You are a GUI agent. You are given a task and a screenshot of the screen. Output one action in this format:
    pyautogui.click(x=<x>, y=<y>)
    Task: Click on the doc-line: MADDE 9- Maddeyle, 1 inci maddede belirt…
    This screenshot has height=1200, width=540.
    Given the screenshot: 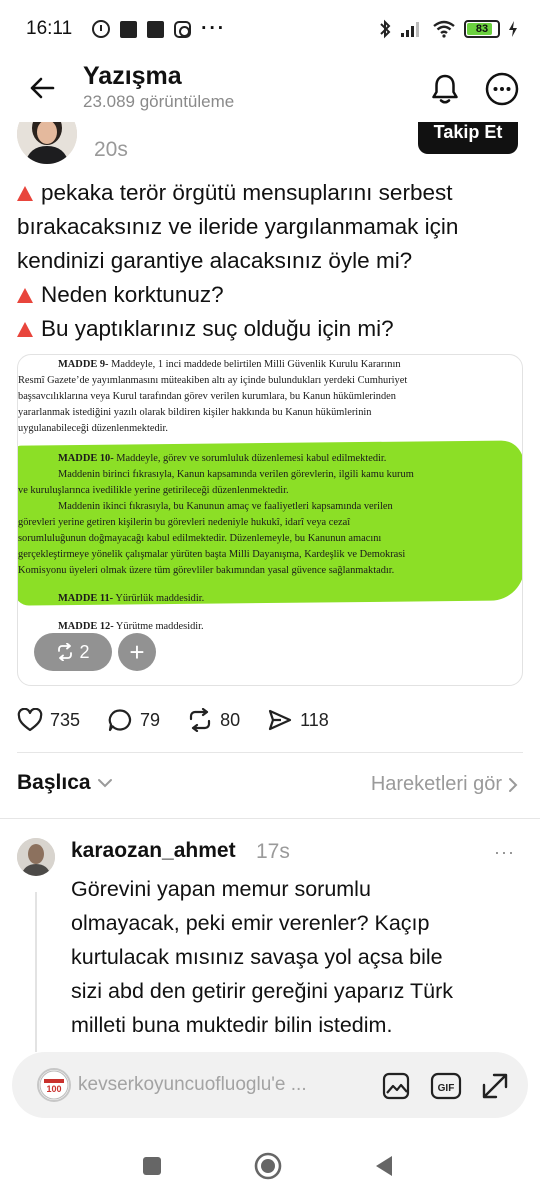 What is the action you would take?
    pyautogui.click(x=229, y=364)
    